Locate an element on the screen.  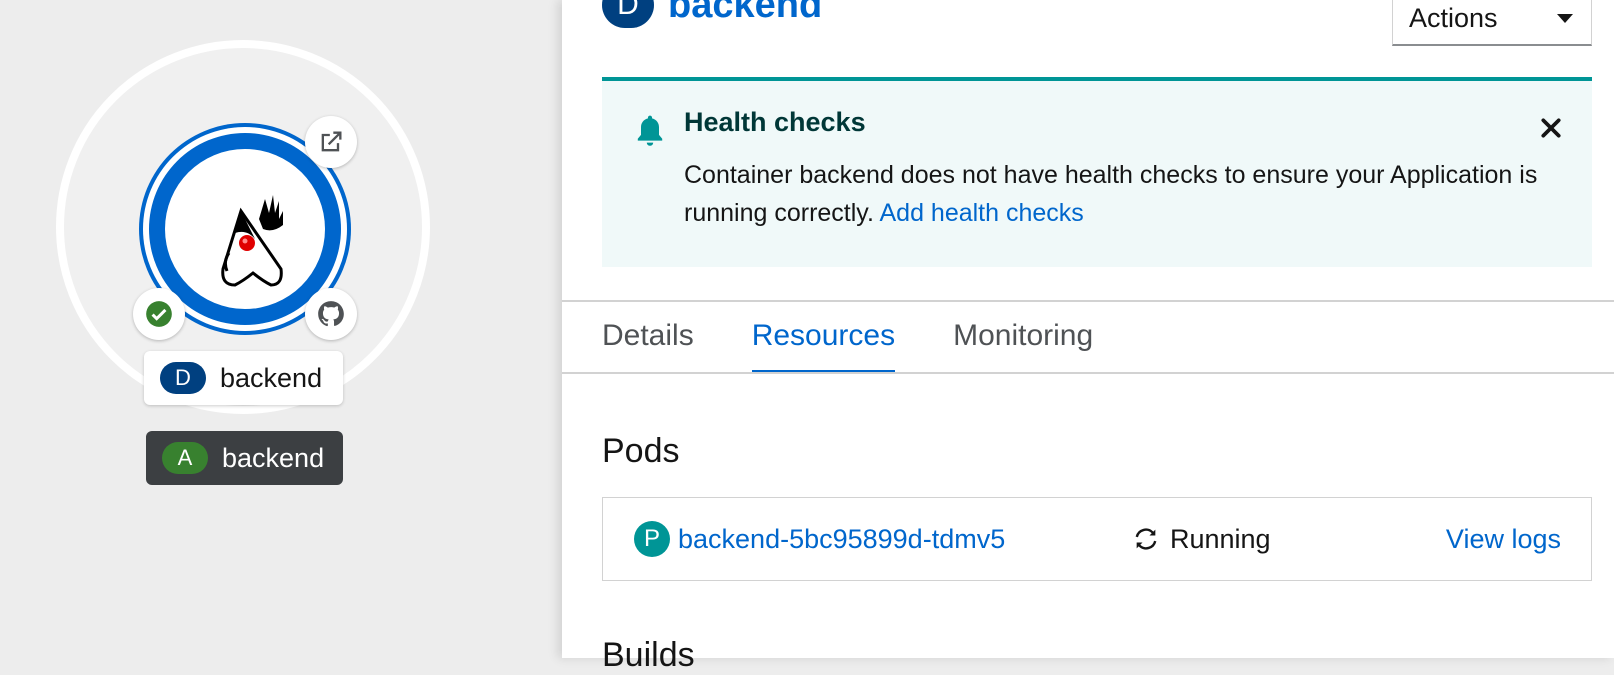
panel-title: backend is located at coordinates (745, 13).